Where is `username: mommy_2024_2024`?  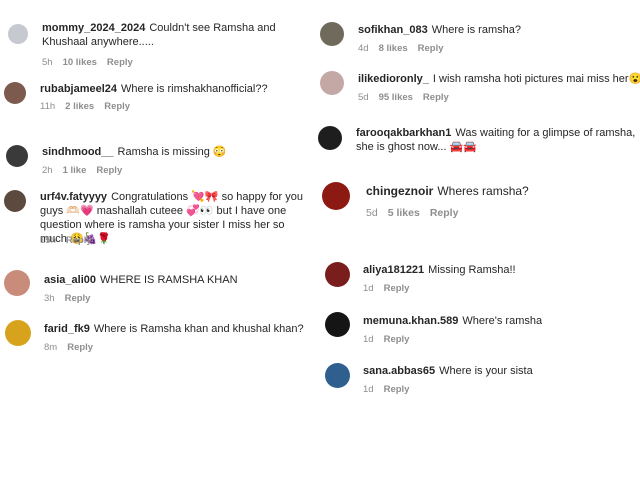 username: mommy_2024_2024 is located at coordinates (93, 28).